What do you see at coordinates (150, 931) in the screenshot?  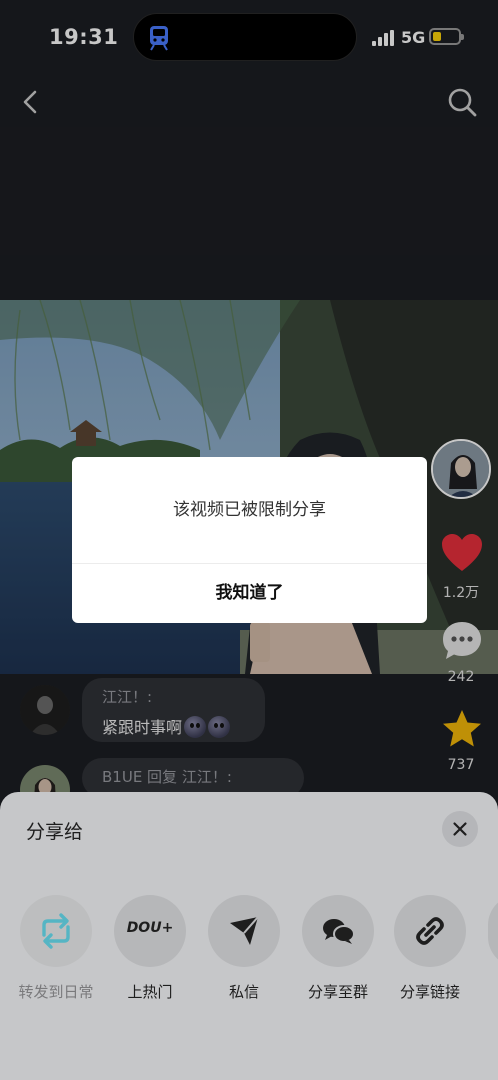 I see `dou-plus-icon: DOU+` at bounding box center [150, 931].